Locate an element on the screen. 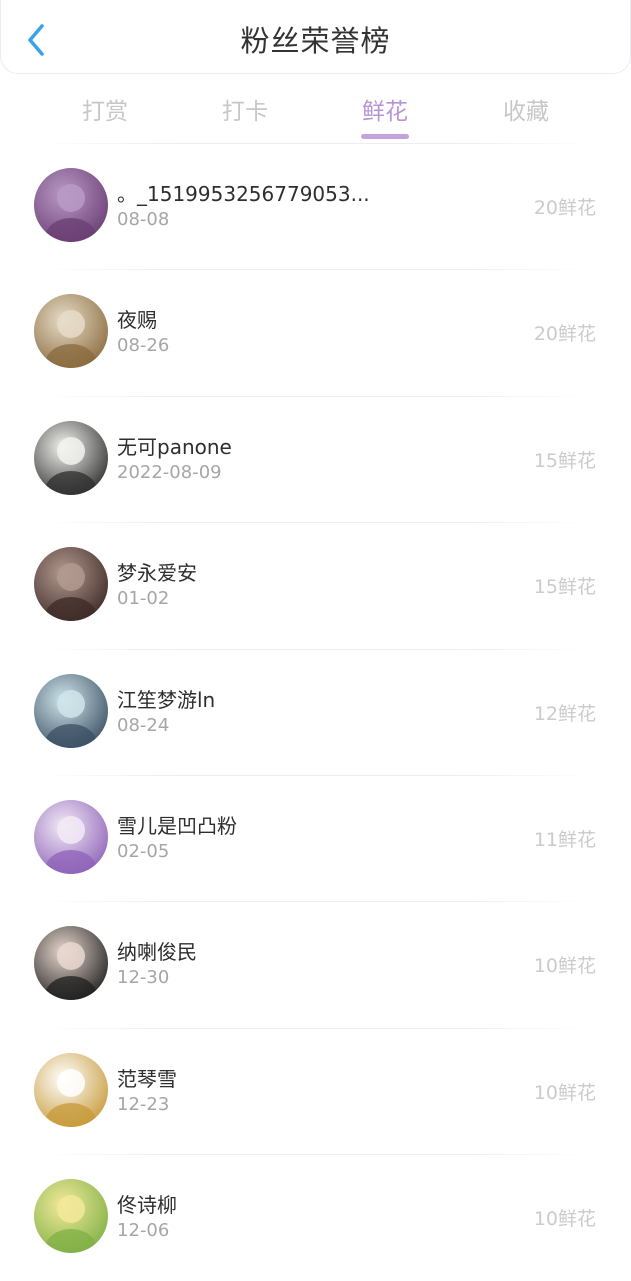  fan-row: 纳喇俊民 12-30 10鲜花 is located at coordinates (315, 964).